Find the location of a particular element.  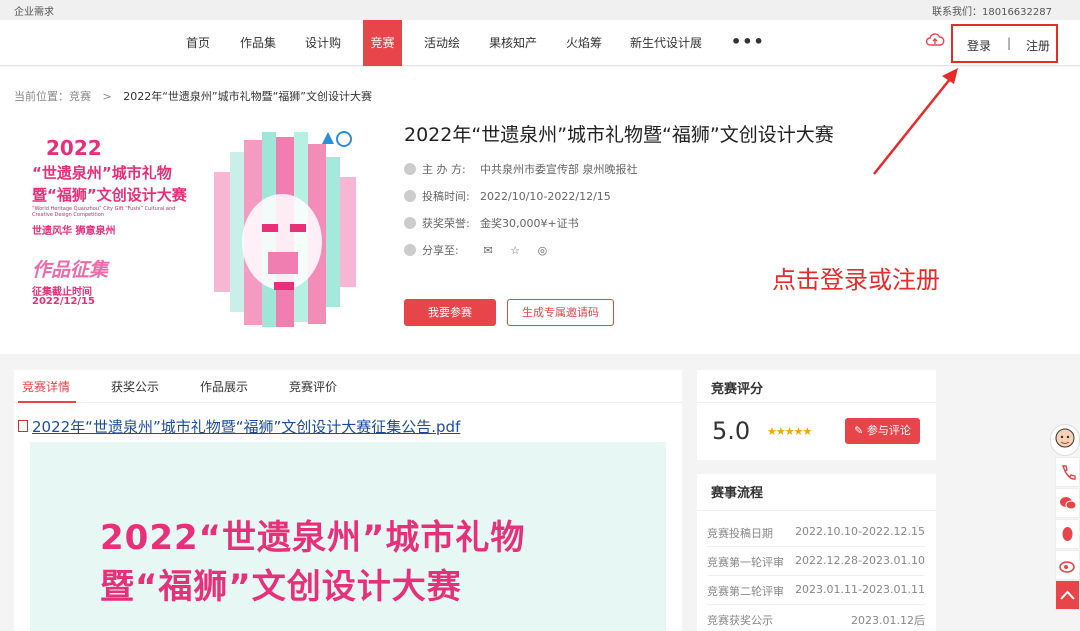

cloud-upload-icon is located at coordinates (935, 40).